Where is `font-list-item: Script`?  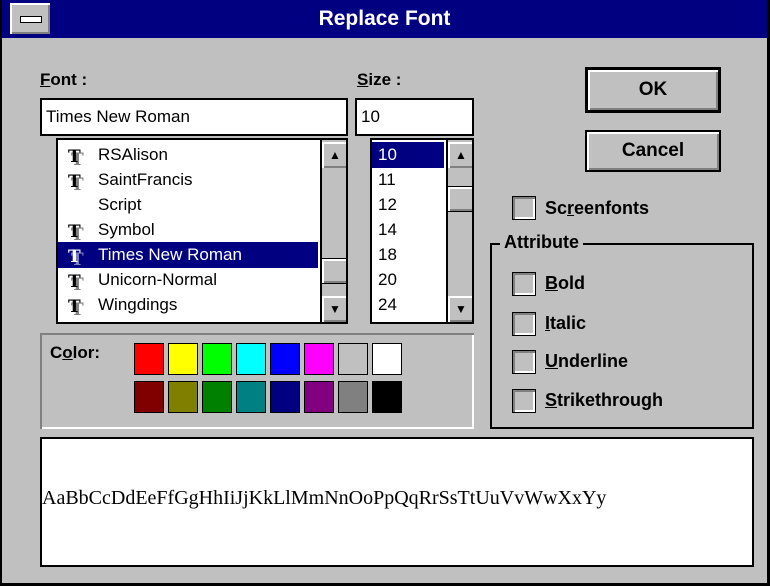
font-list-item: Script is located at coordinates (188, 205).